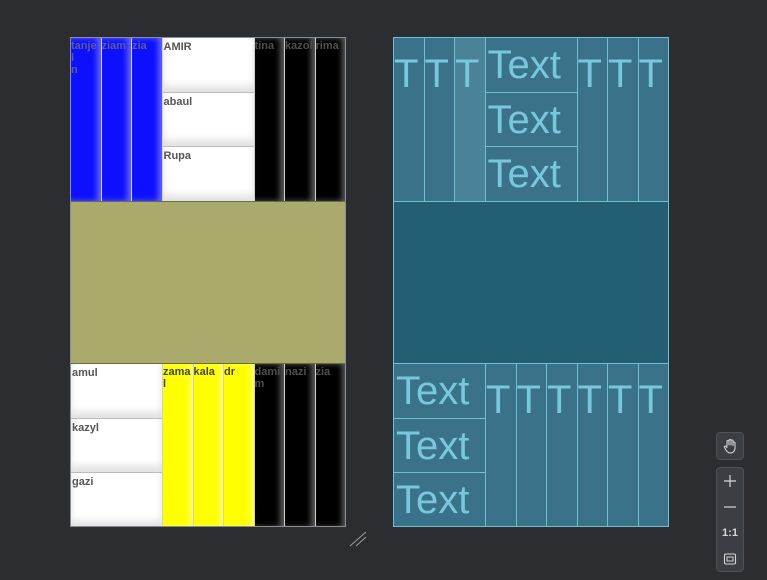  I want to click on fit-screen-icon, so click(730, 559).